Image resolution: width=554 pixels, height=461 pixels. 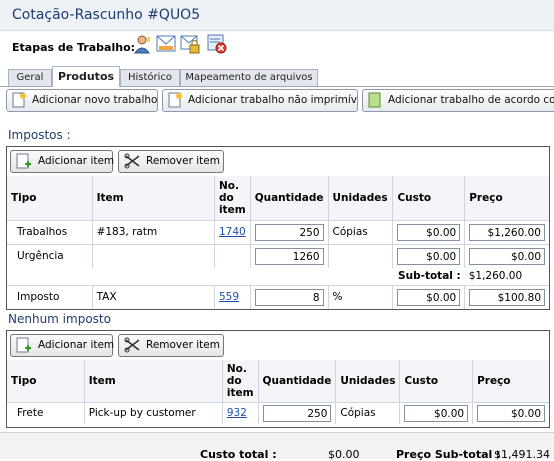 What do you see at coordinates (50, 231) in the screenshot?
I see `cell-type: Trabalhos` at bounding box center [50, 231].